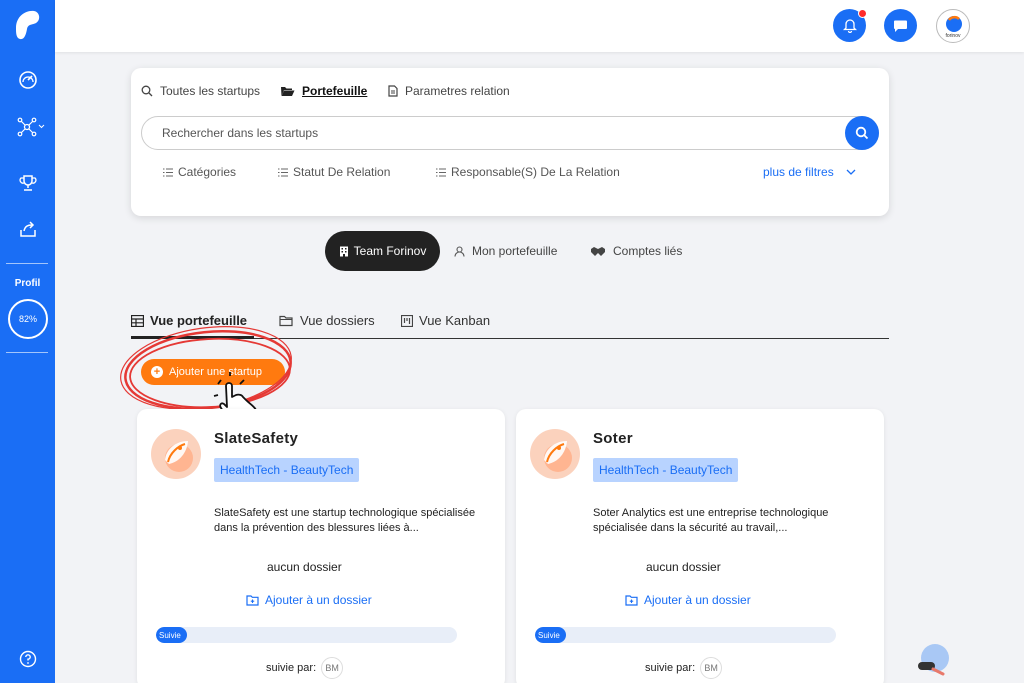 This screenshot has height=683, width=1024. Describe the element at coordinates (207, 172) in the screenshot. I see `filter-label: Catégories` at that location.